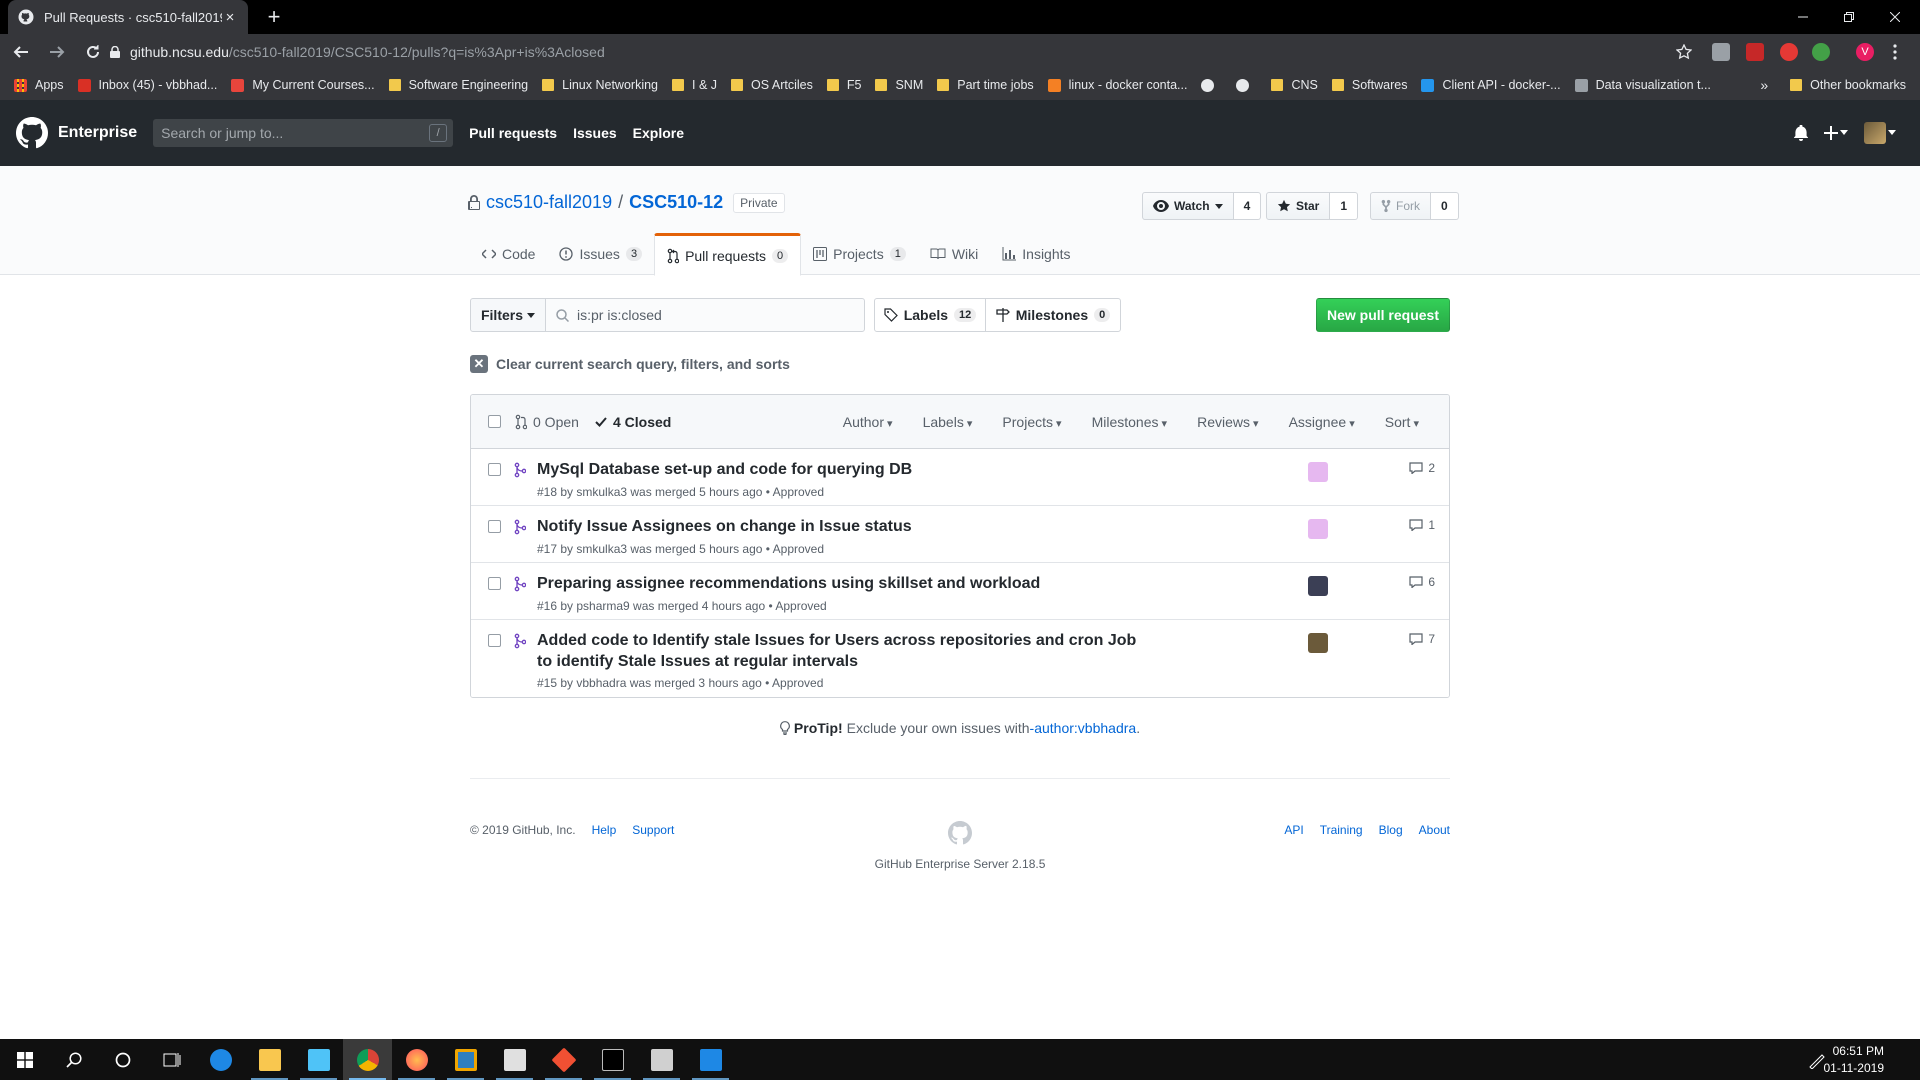 The height and width of the screenshot is (1080, 1920). Describe the element at coordinates (772, 85) in the screenshot. I see `bookmark-item: OS Artciles` at that location.